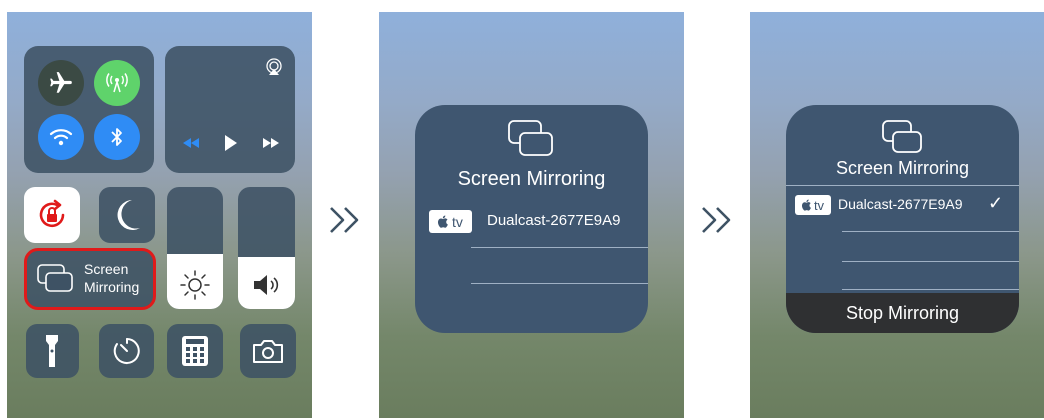  I want to click on timer-icon, so click(126, 351).